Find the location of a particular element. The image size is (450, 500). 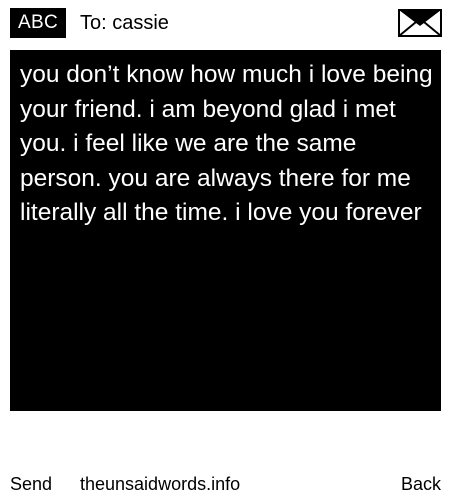

envelope-icon is located at coordinates (420, 23).